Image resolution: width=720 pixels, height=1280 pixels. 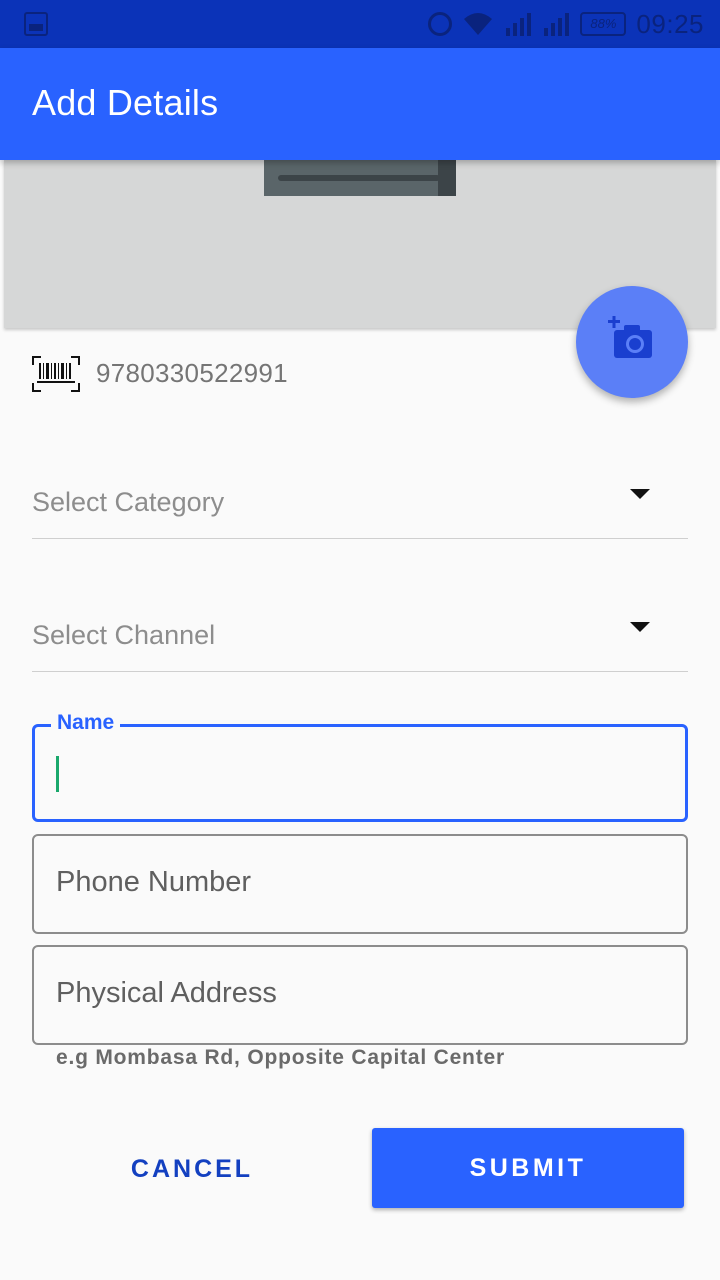 What do you see at coordinates (360, 24) in the screenshot?
I see `status-bar: 88% 09:25` at bounding box center [360, 24].